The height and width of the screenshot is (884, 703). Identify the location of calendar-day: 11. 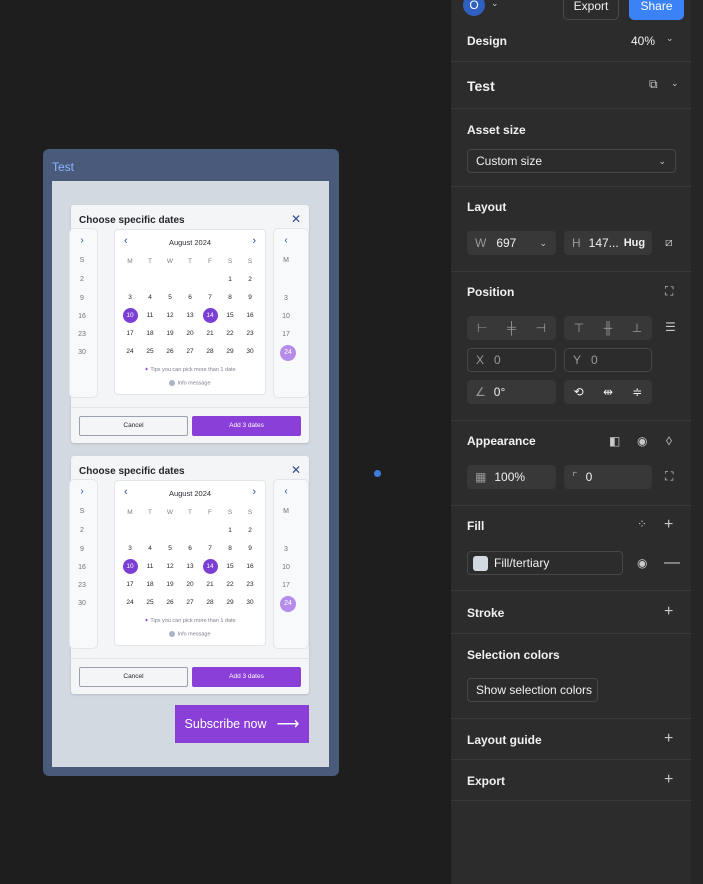
(150, 315).